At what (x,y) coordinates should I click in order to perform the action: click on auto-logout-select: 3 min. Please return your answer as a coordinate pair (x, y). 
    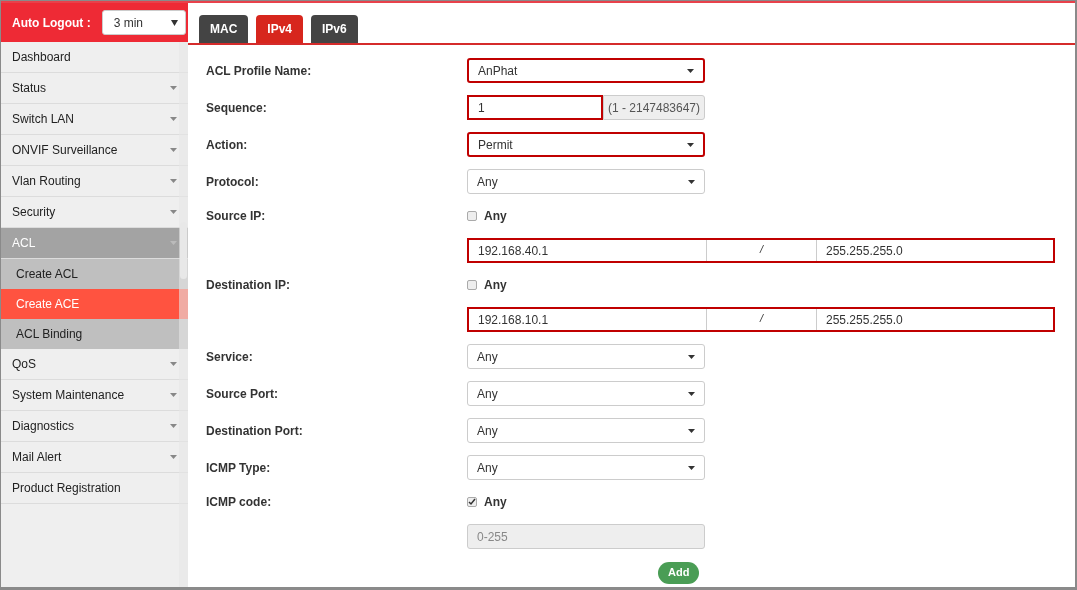
    Looking at the image, I should click on (143, 22).